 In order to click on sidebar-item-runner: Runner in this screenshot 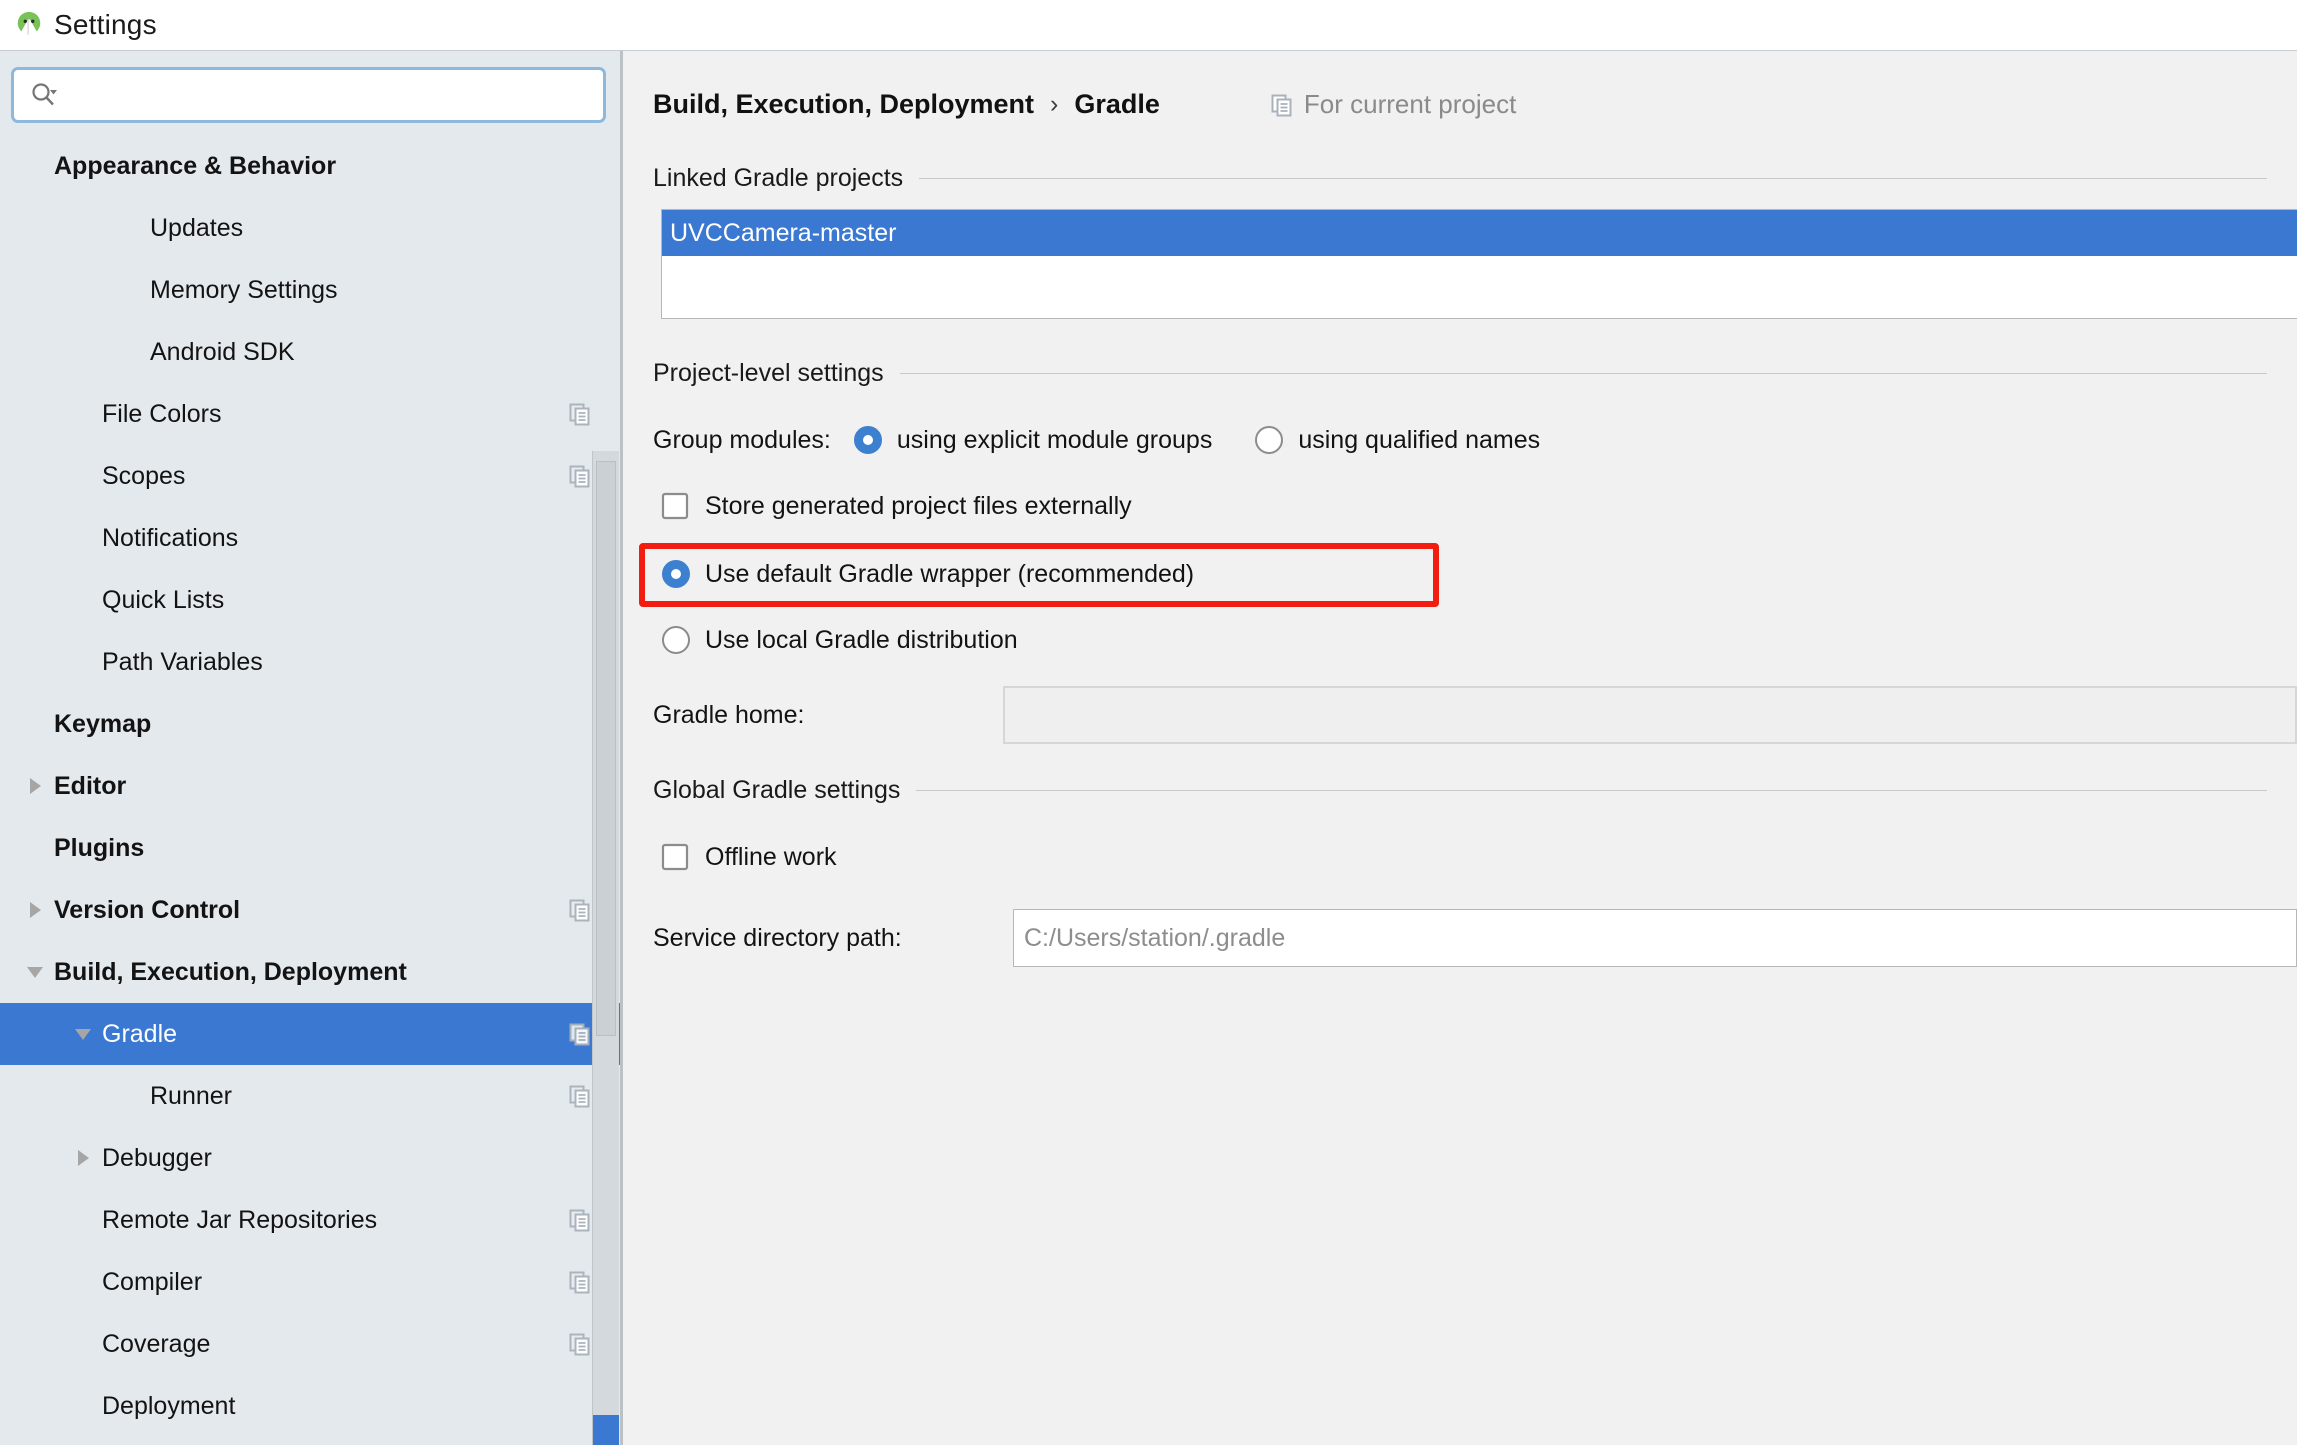, I will do `click(310, 1096)`.